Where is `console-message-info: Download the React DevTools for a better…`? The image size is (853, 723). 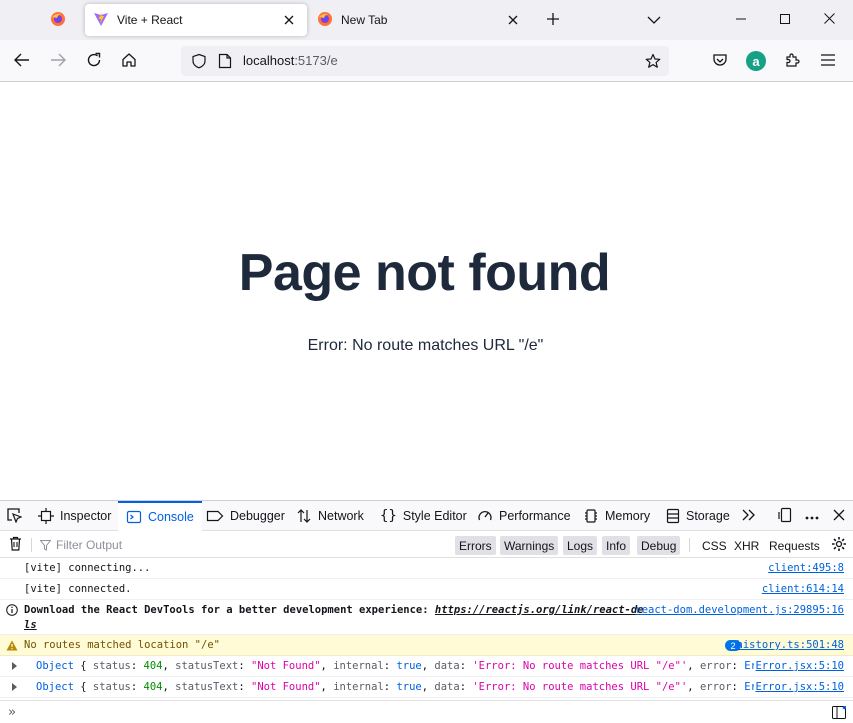
console-message-info: Download the React DevTools for a better… is located at coordinates (426, 617).